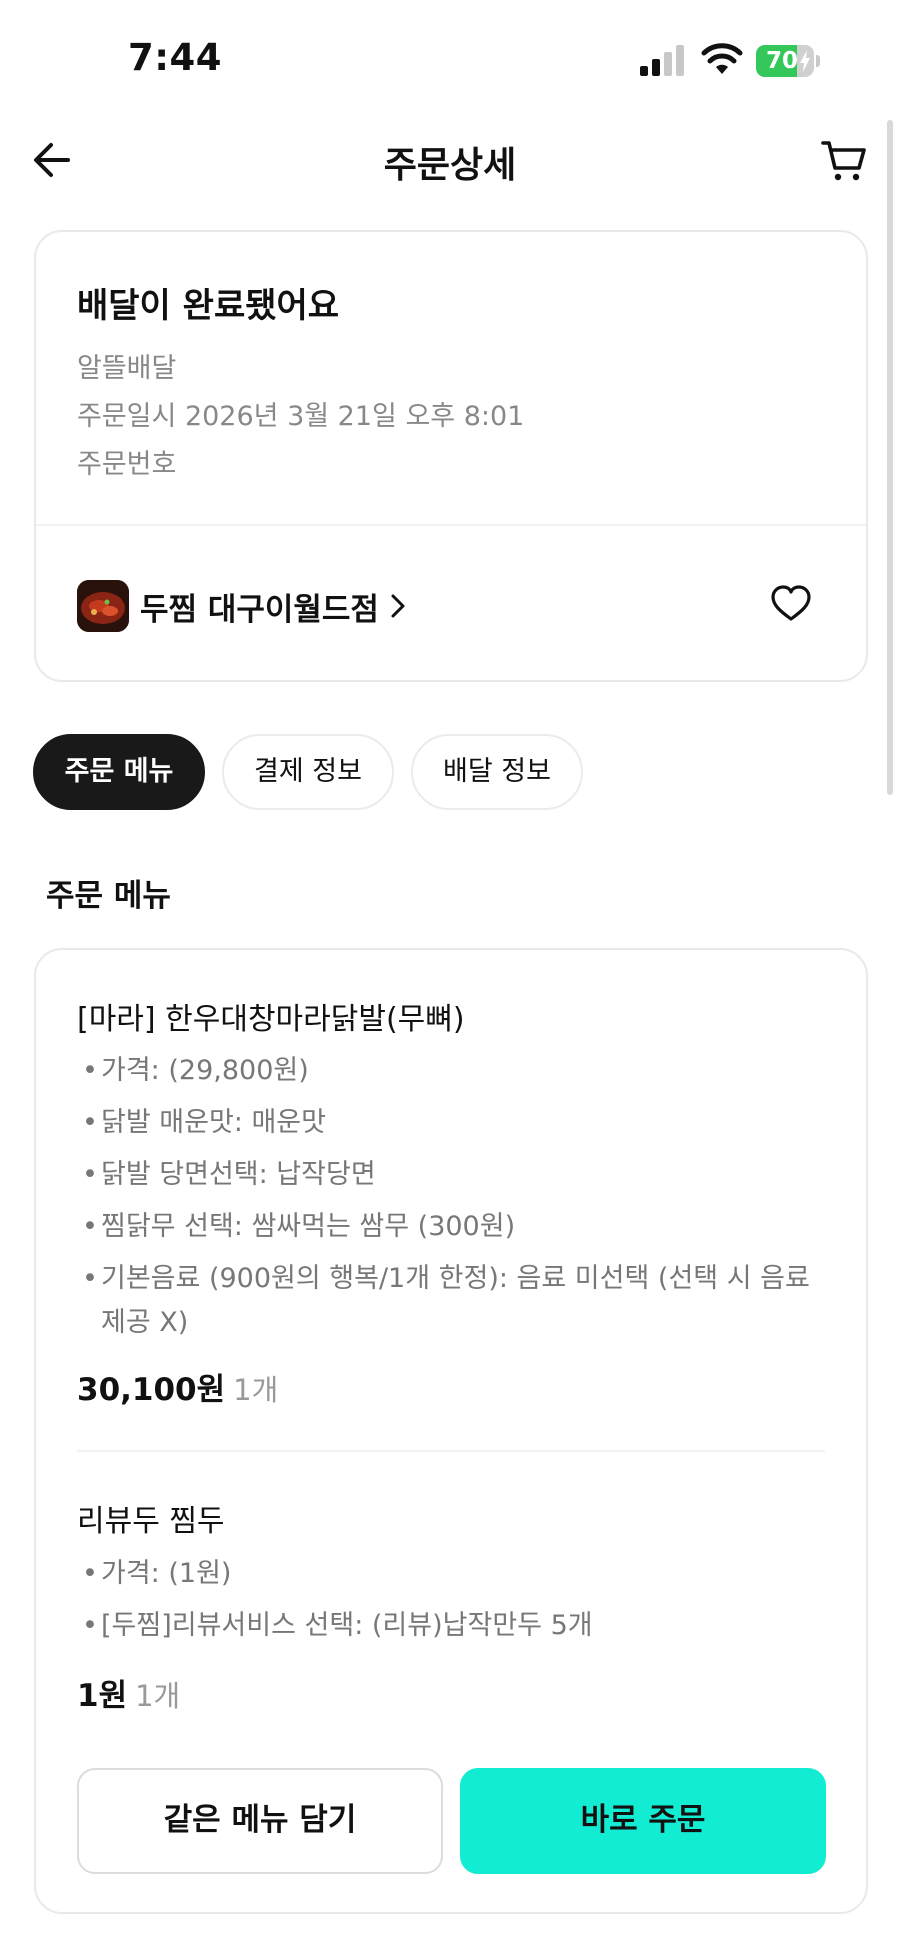  What do you see at coordinates (398, 606) in the screenshot?
I see `chevron-right-icon` at bounding box center [398, 606].